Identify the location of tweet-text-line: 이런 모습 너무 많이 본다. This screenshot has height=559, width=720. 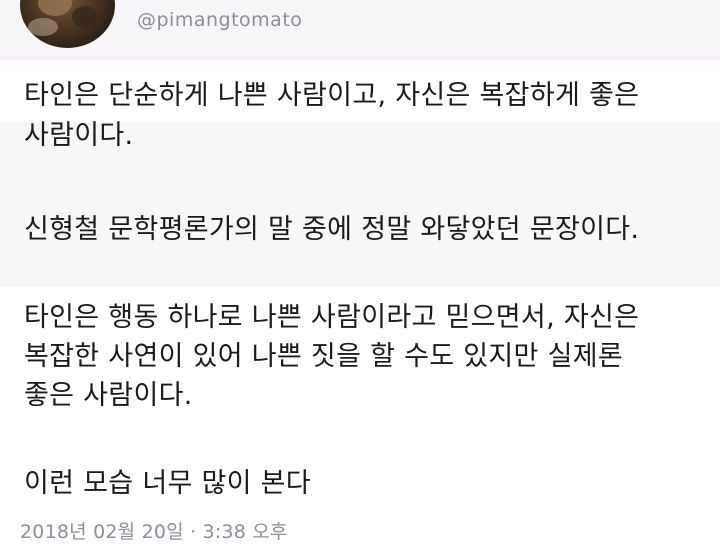
(167, 483).